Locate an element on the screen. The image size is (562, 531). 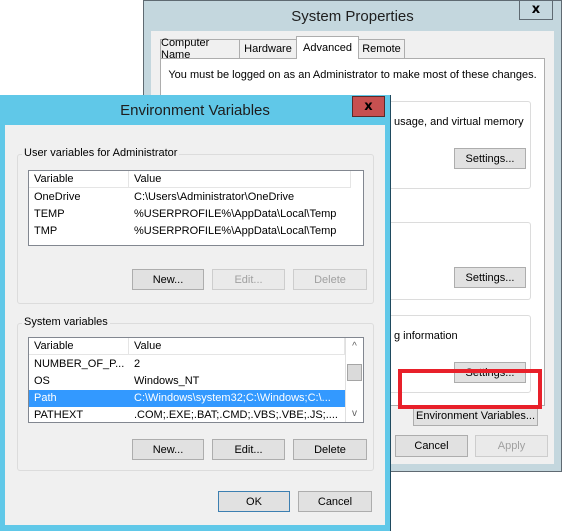
window-title: System Properties is located at coordinates (352, 16).